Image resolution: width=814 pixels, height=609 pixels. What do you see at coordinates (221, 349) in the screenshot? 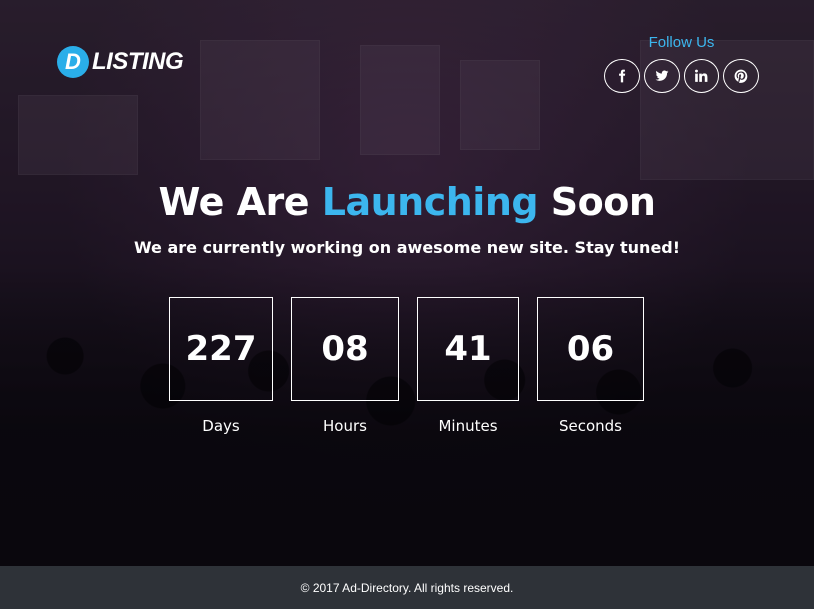
I see `countdown-value: 227` at bounding box center [221, 349].